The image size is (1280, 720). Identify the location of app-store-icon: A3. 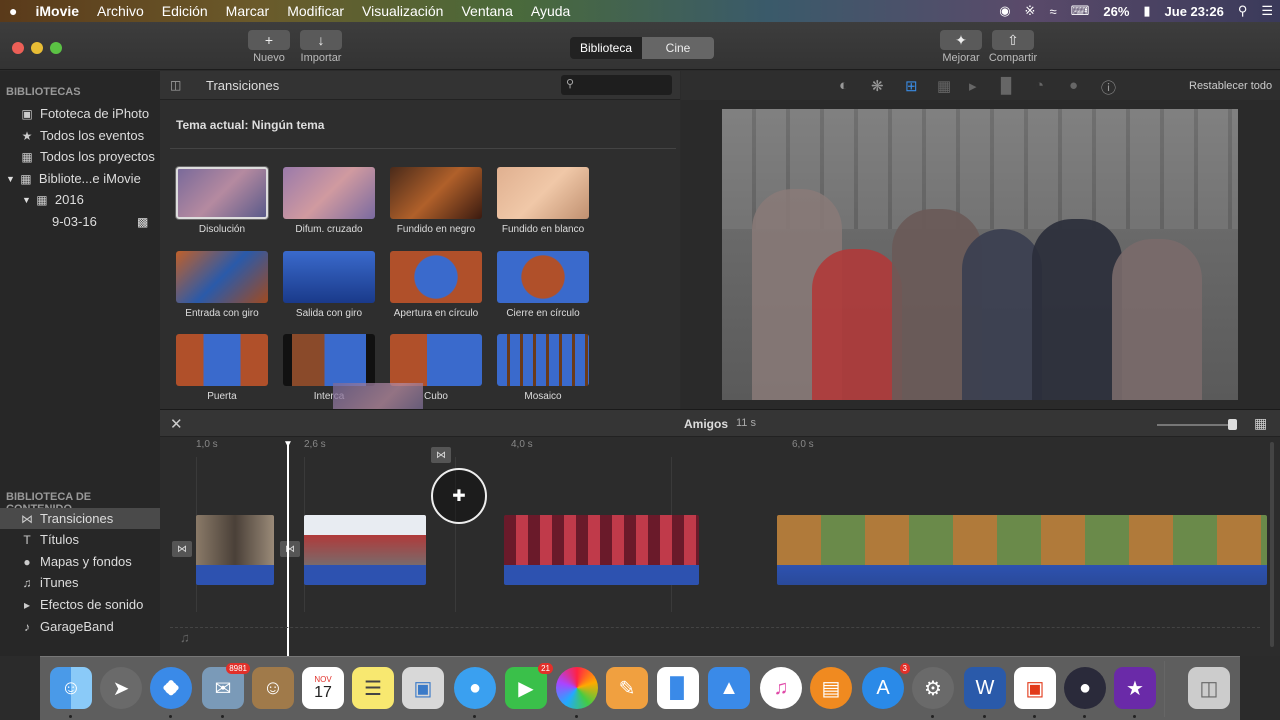
(886, 686).